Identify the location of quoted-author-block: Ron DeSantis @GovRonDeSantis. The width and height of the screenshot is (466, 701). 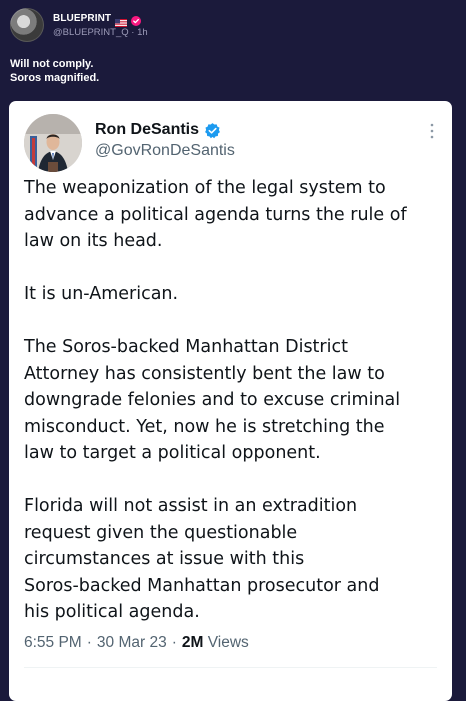
(165, 140).